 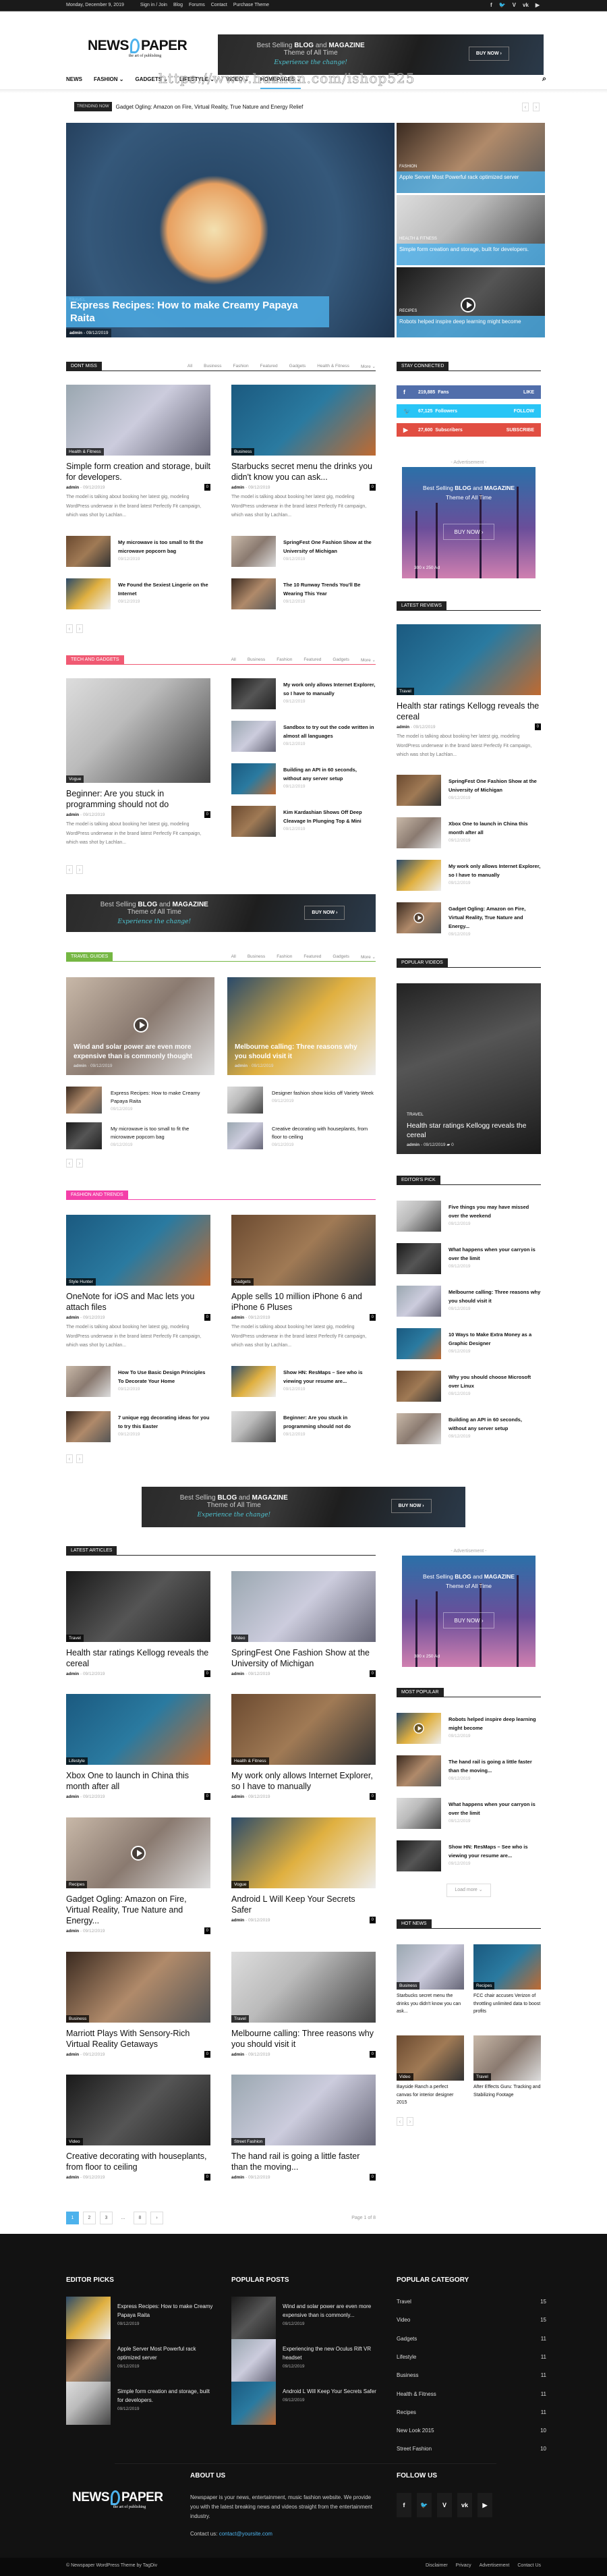 What do you see at coordinates (544, 79) in the screenshot?
I see `search-icon: ⌕` at bounding box center [544, 79].